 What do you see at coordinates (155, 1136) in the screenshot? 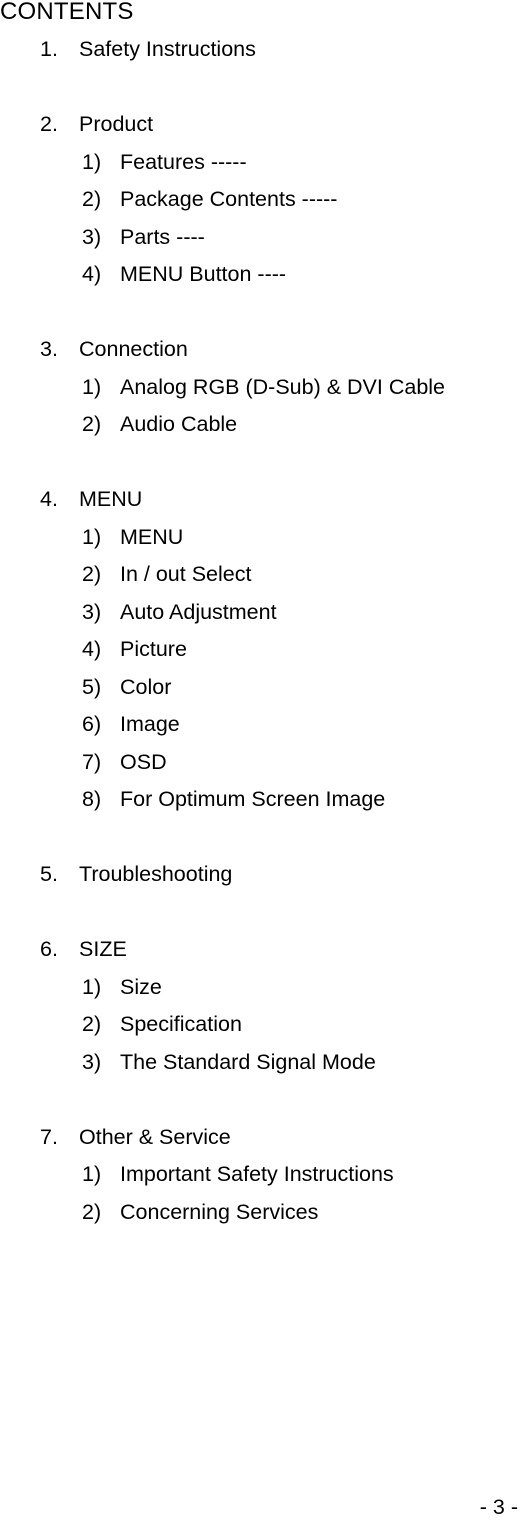
I see `section-label: Other & Service` at bounding box center [155, 1136].